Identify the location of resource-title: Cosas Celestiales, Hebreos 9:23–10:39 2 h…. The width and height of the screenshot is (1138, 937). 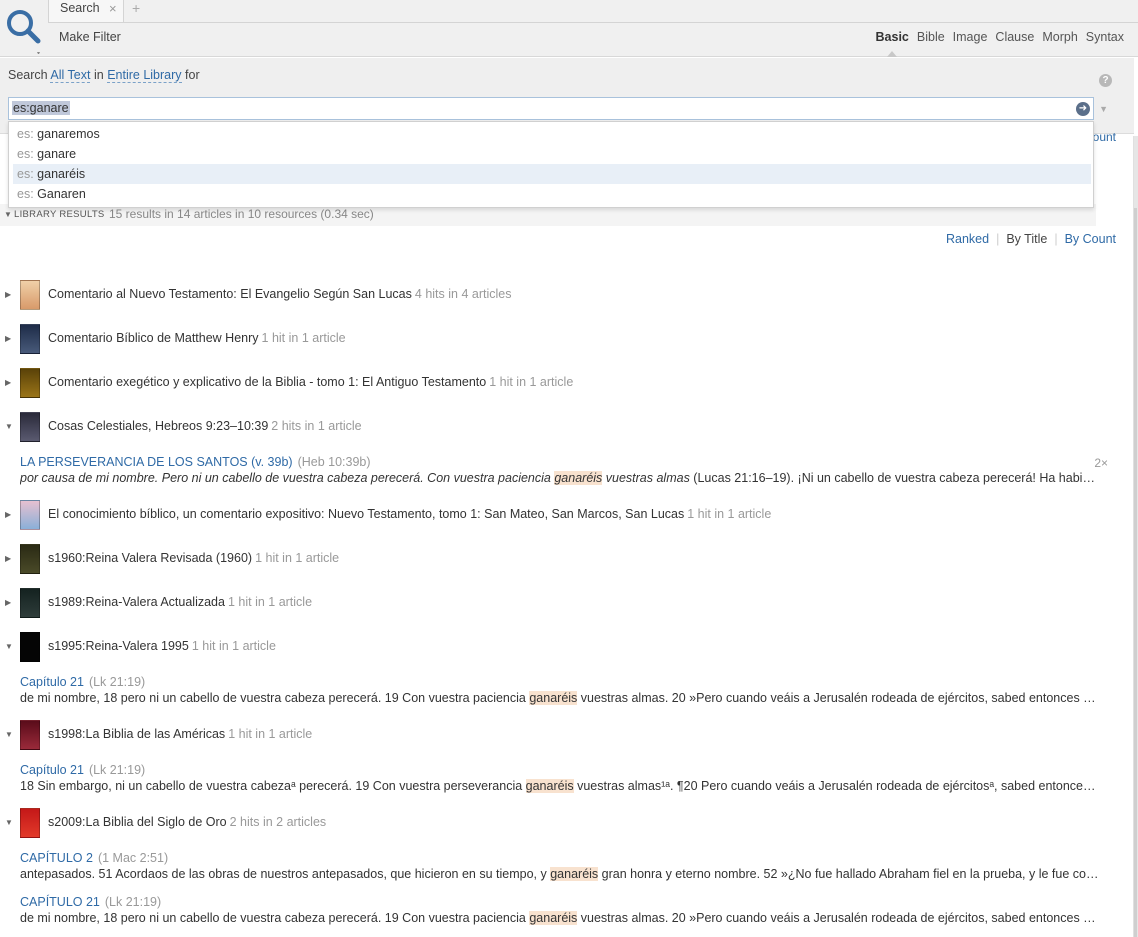
(205, 426).